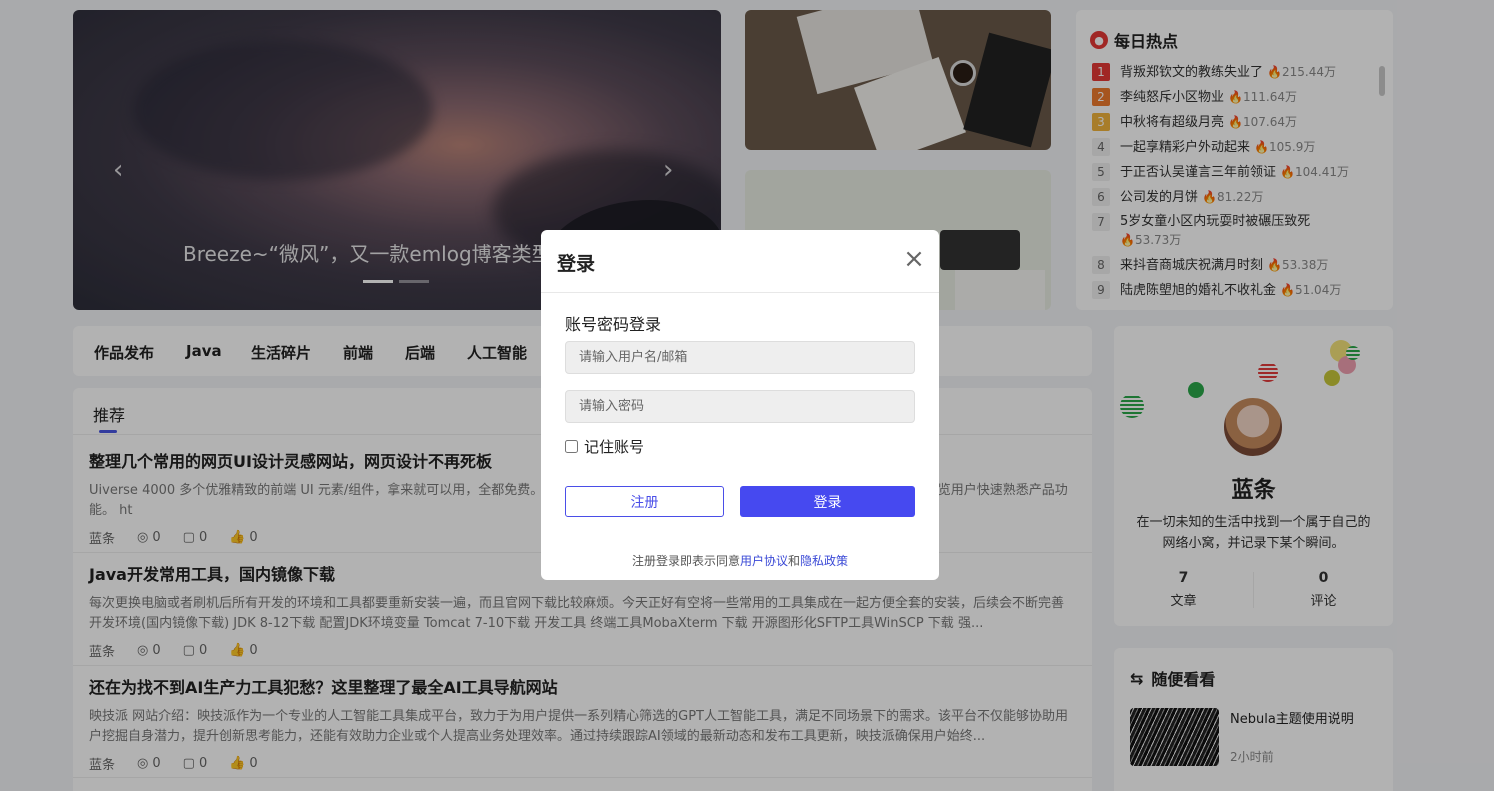 The image size is (1494, 791). I want to click on privacy-policy-link: 隐私政策, so click(824, 561).